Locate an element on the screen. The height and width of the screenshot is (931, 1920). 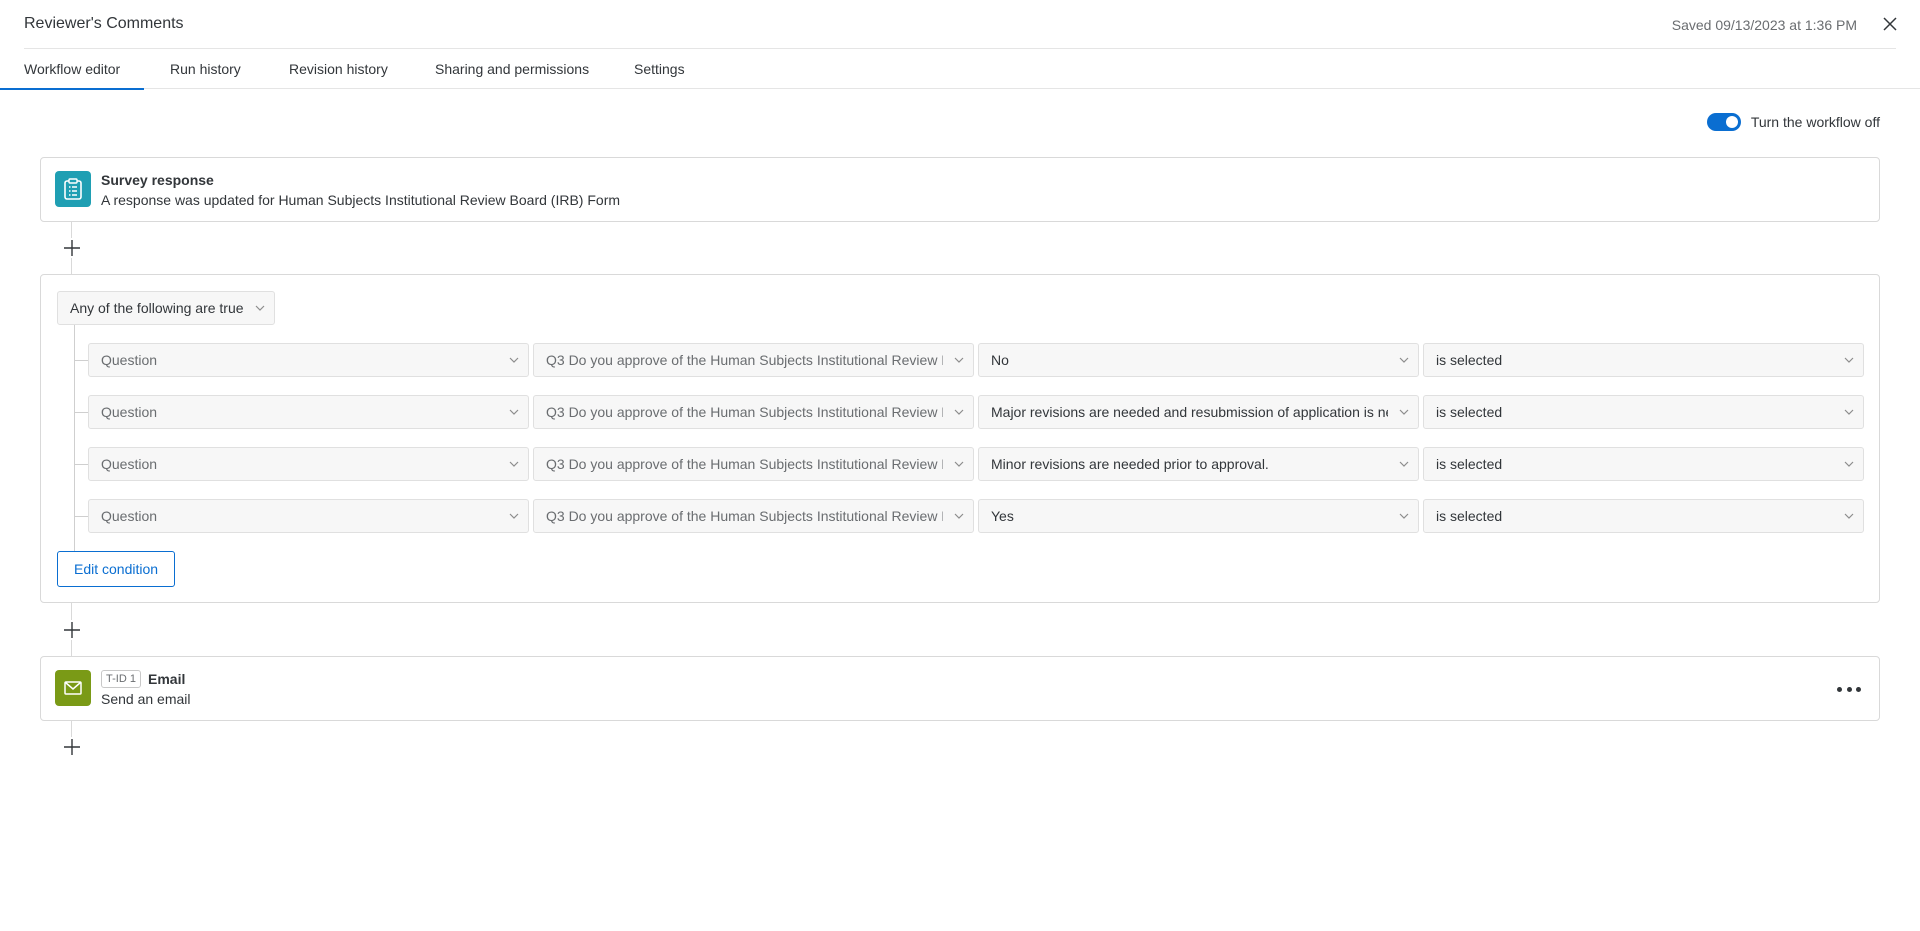
trigger-icon-box is located at coordinates (73, 189).